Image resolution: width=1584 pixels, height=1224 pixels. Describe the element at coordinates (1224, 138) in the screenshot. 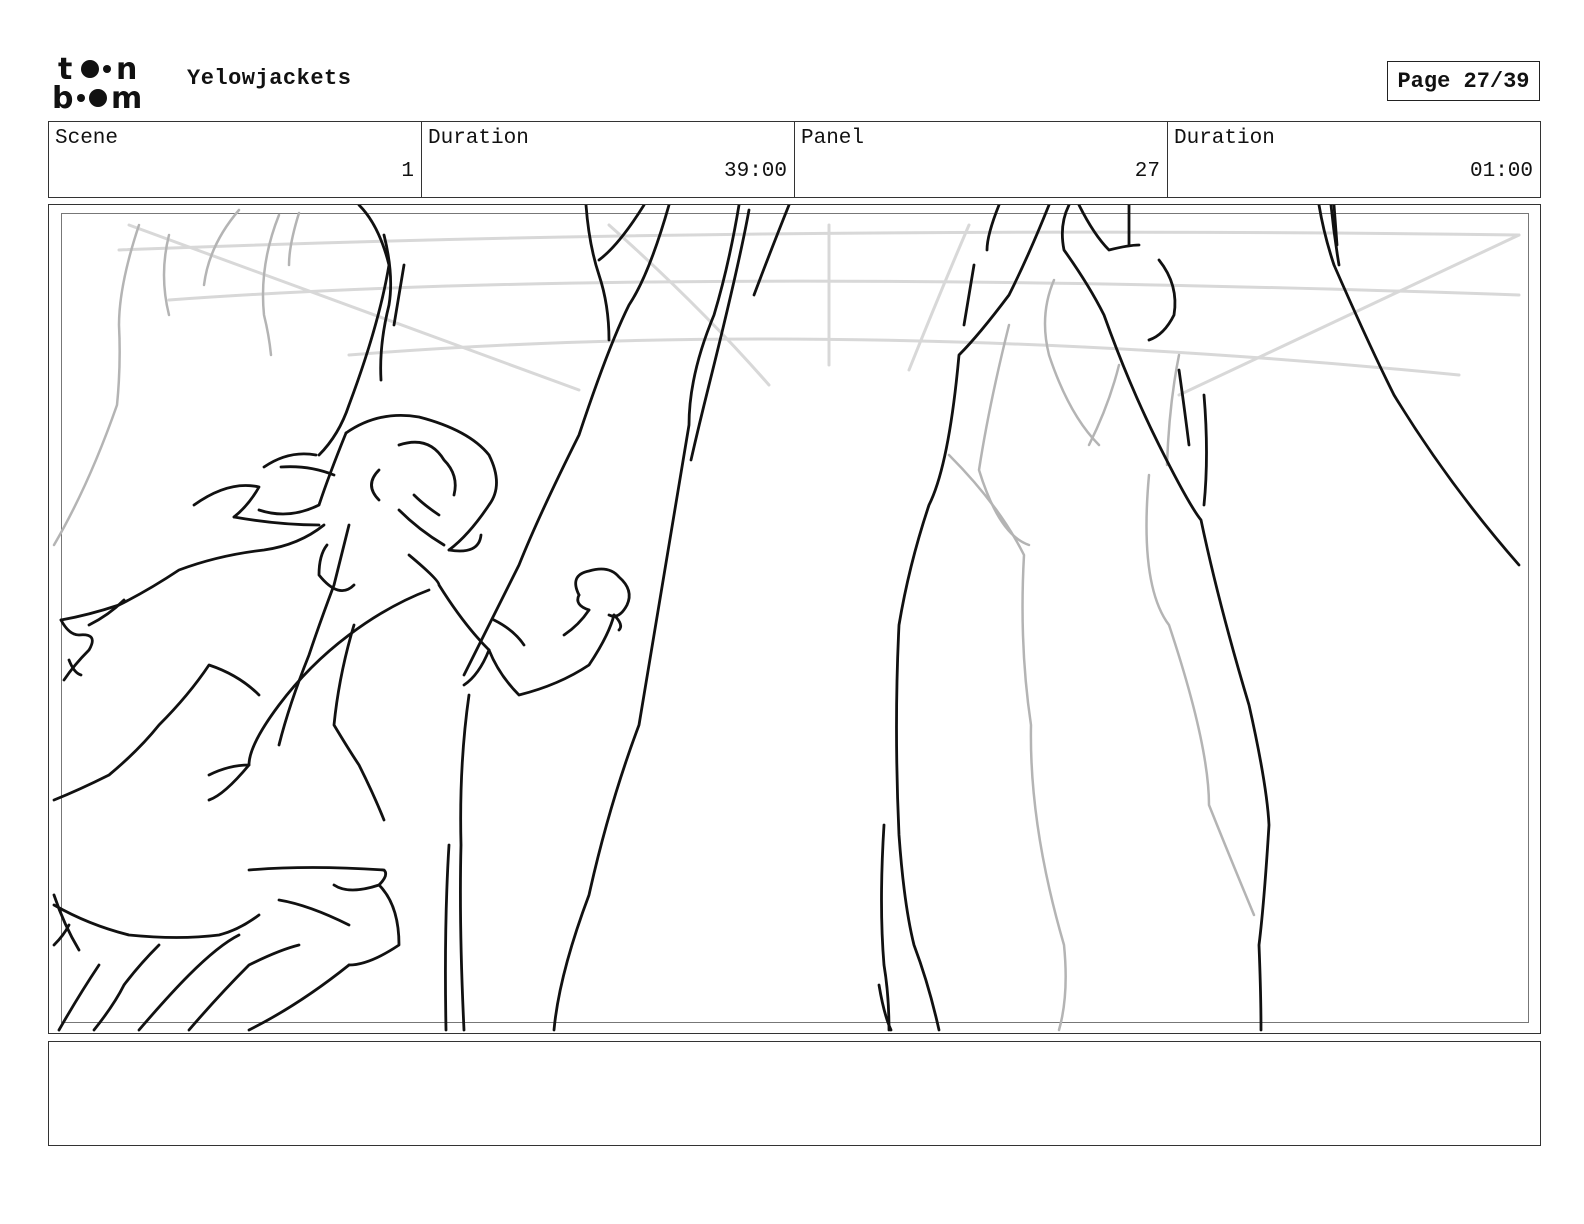

I see `panel-duration-label: Duration` at that location.